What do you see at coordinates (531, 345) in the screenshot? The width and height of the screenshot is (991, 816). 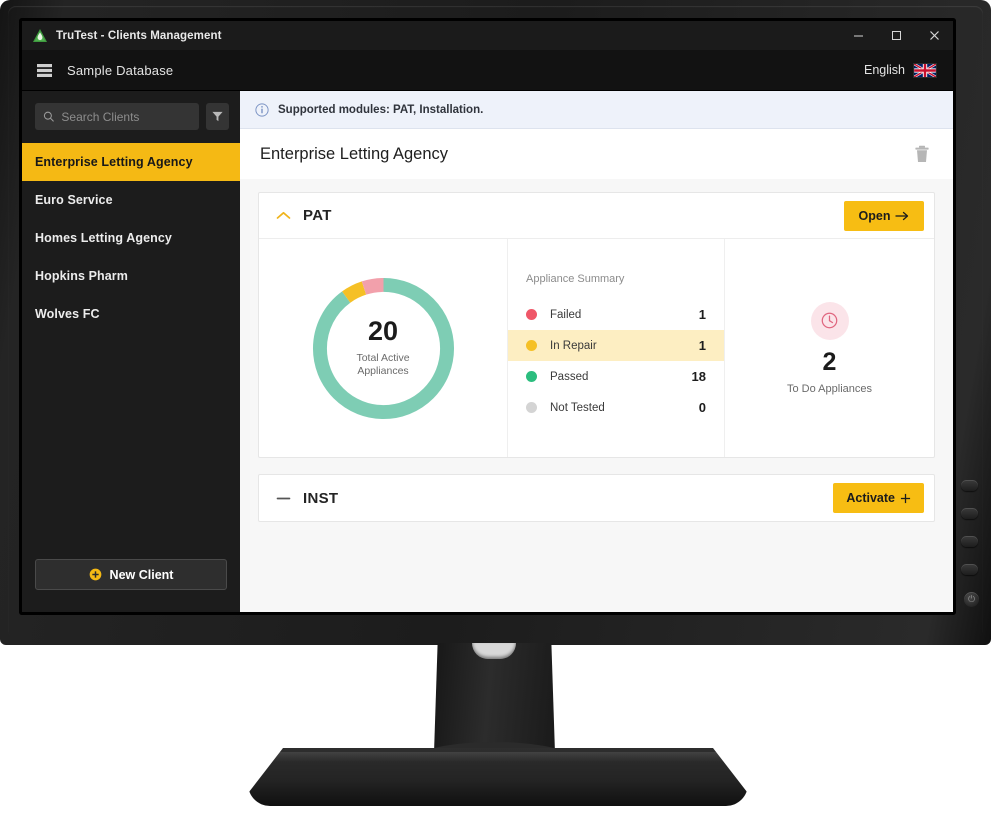 I see `legend-dot-in-repair` at bounding box center [531, 345].